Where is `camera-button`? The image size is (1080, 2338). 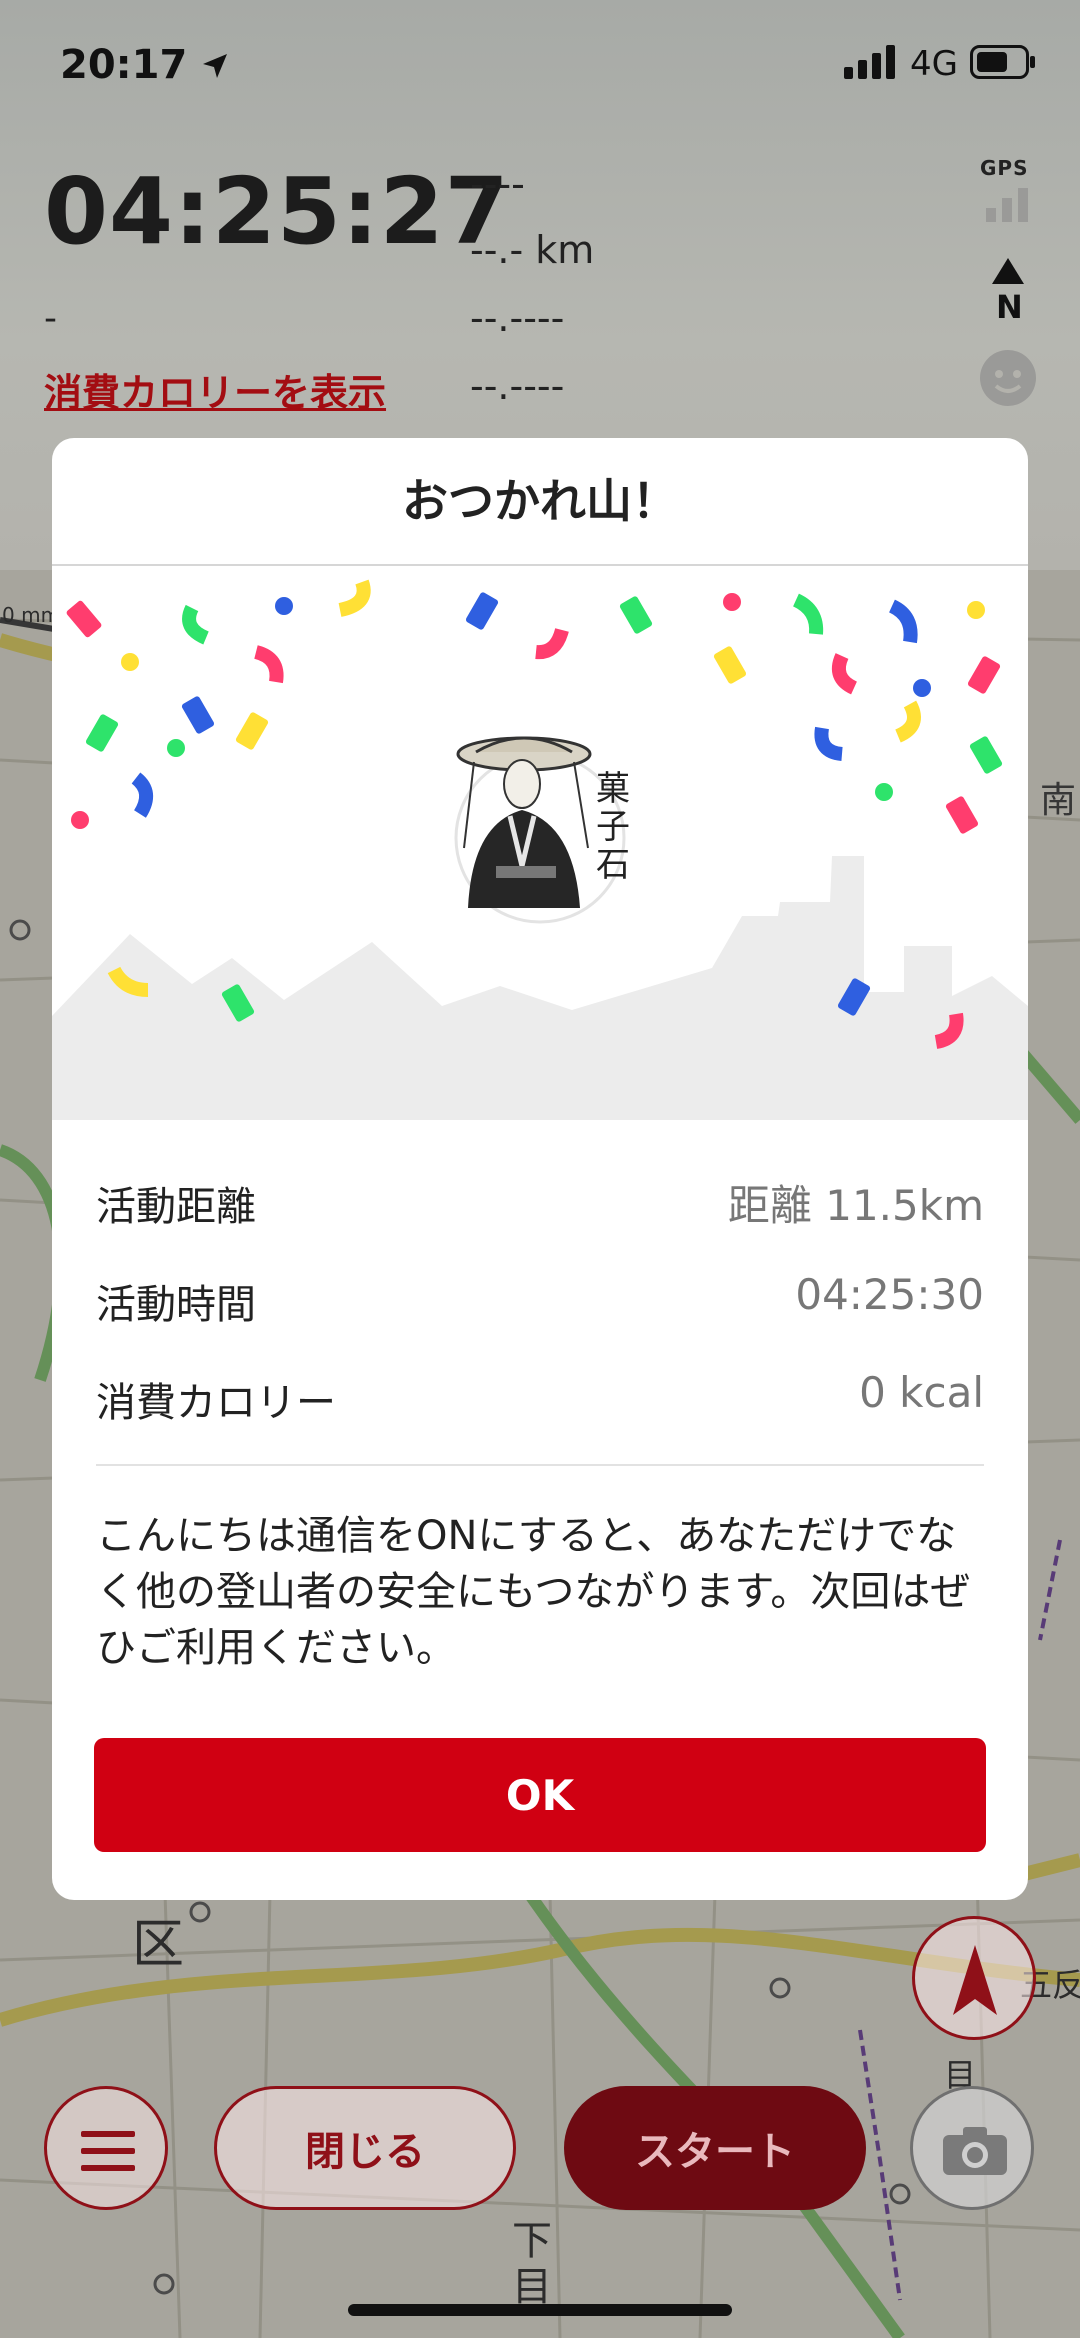 camera-button is located at coordinates (972, 2148).